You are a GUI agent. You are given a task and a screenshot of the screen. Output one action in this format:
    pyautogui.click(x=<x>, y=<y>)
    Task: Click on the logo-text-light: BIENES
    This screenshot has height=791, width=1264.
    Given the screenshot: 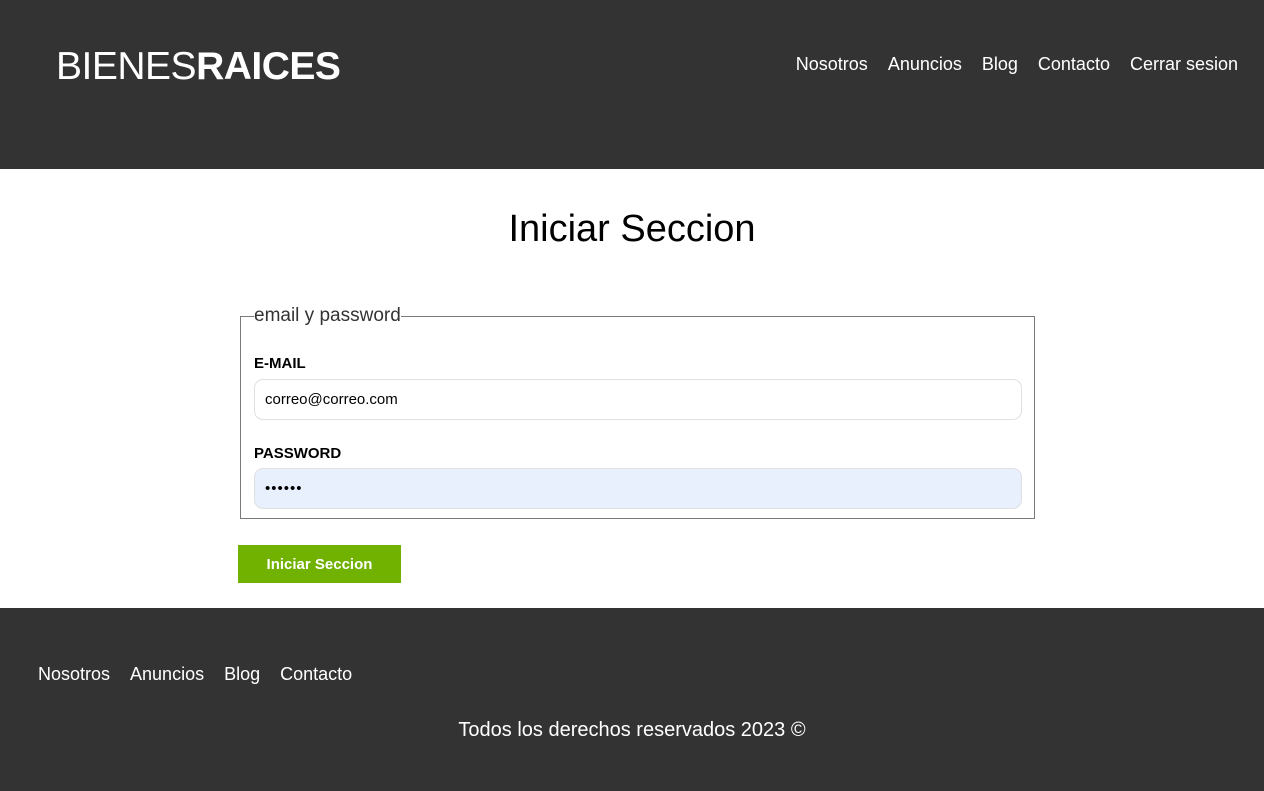 What is the action you would take?
    pyautogui.click(x=126, y=66)
    